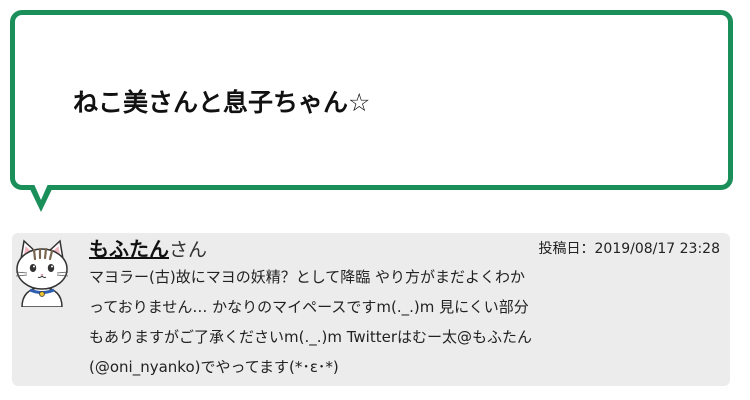  Describe the element at coordinates (311, 337) in the screenshot. I see `bio-line: もありますがご了承くださいm(._.)m Twitterはむー太@もふたん` at that location.